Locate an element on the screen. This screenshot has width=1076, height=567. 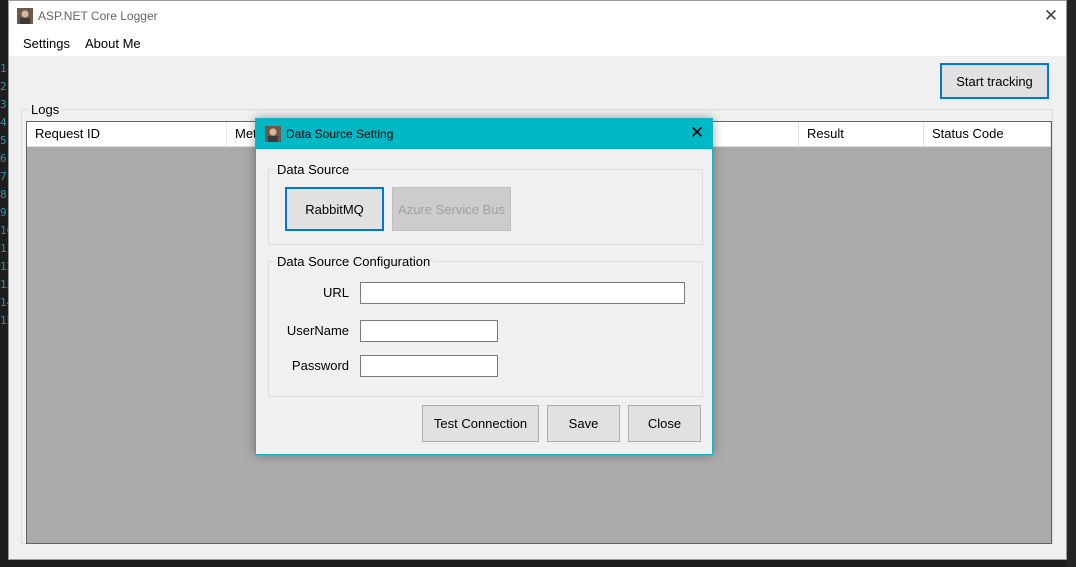
column-status-code: Status Code is located at coordinates (987, 134).